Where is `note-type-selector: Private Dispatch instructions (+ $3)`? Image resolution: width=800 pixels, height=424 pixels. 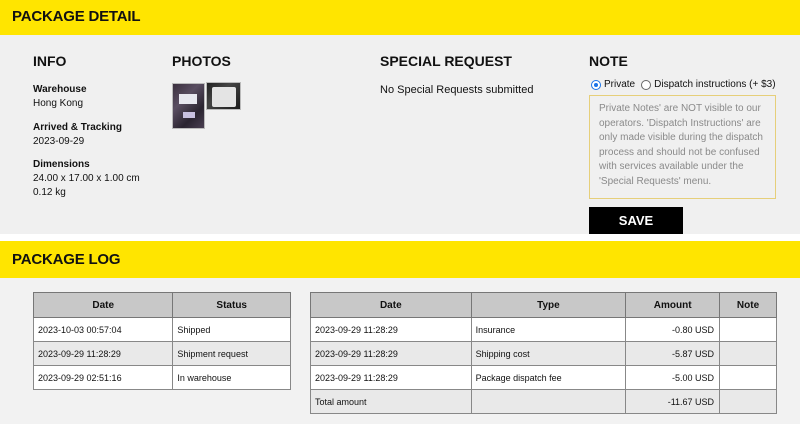
note-type-selector: Private Dispatch instructions (+ $3) is located at coordinates (683, 84).